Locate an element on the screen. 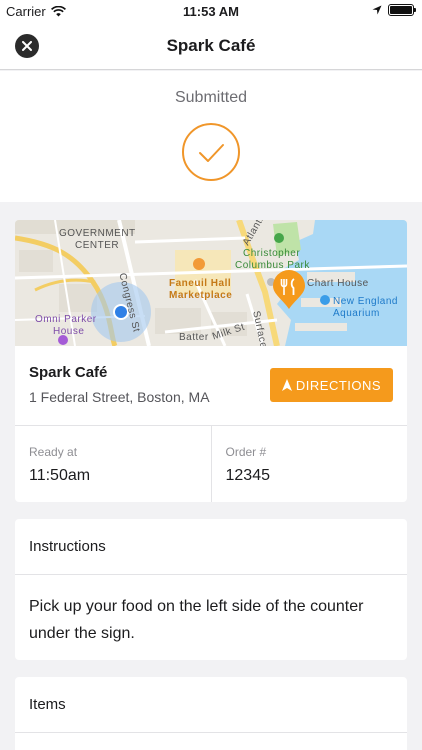 The height and width of the screenshot is (750, 422). ready-at-cell: Ready at 11:50am is located at coordinates (113, 464).